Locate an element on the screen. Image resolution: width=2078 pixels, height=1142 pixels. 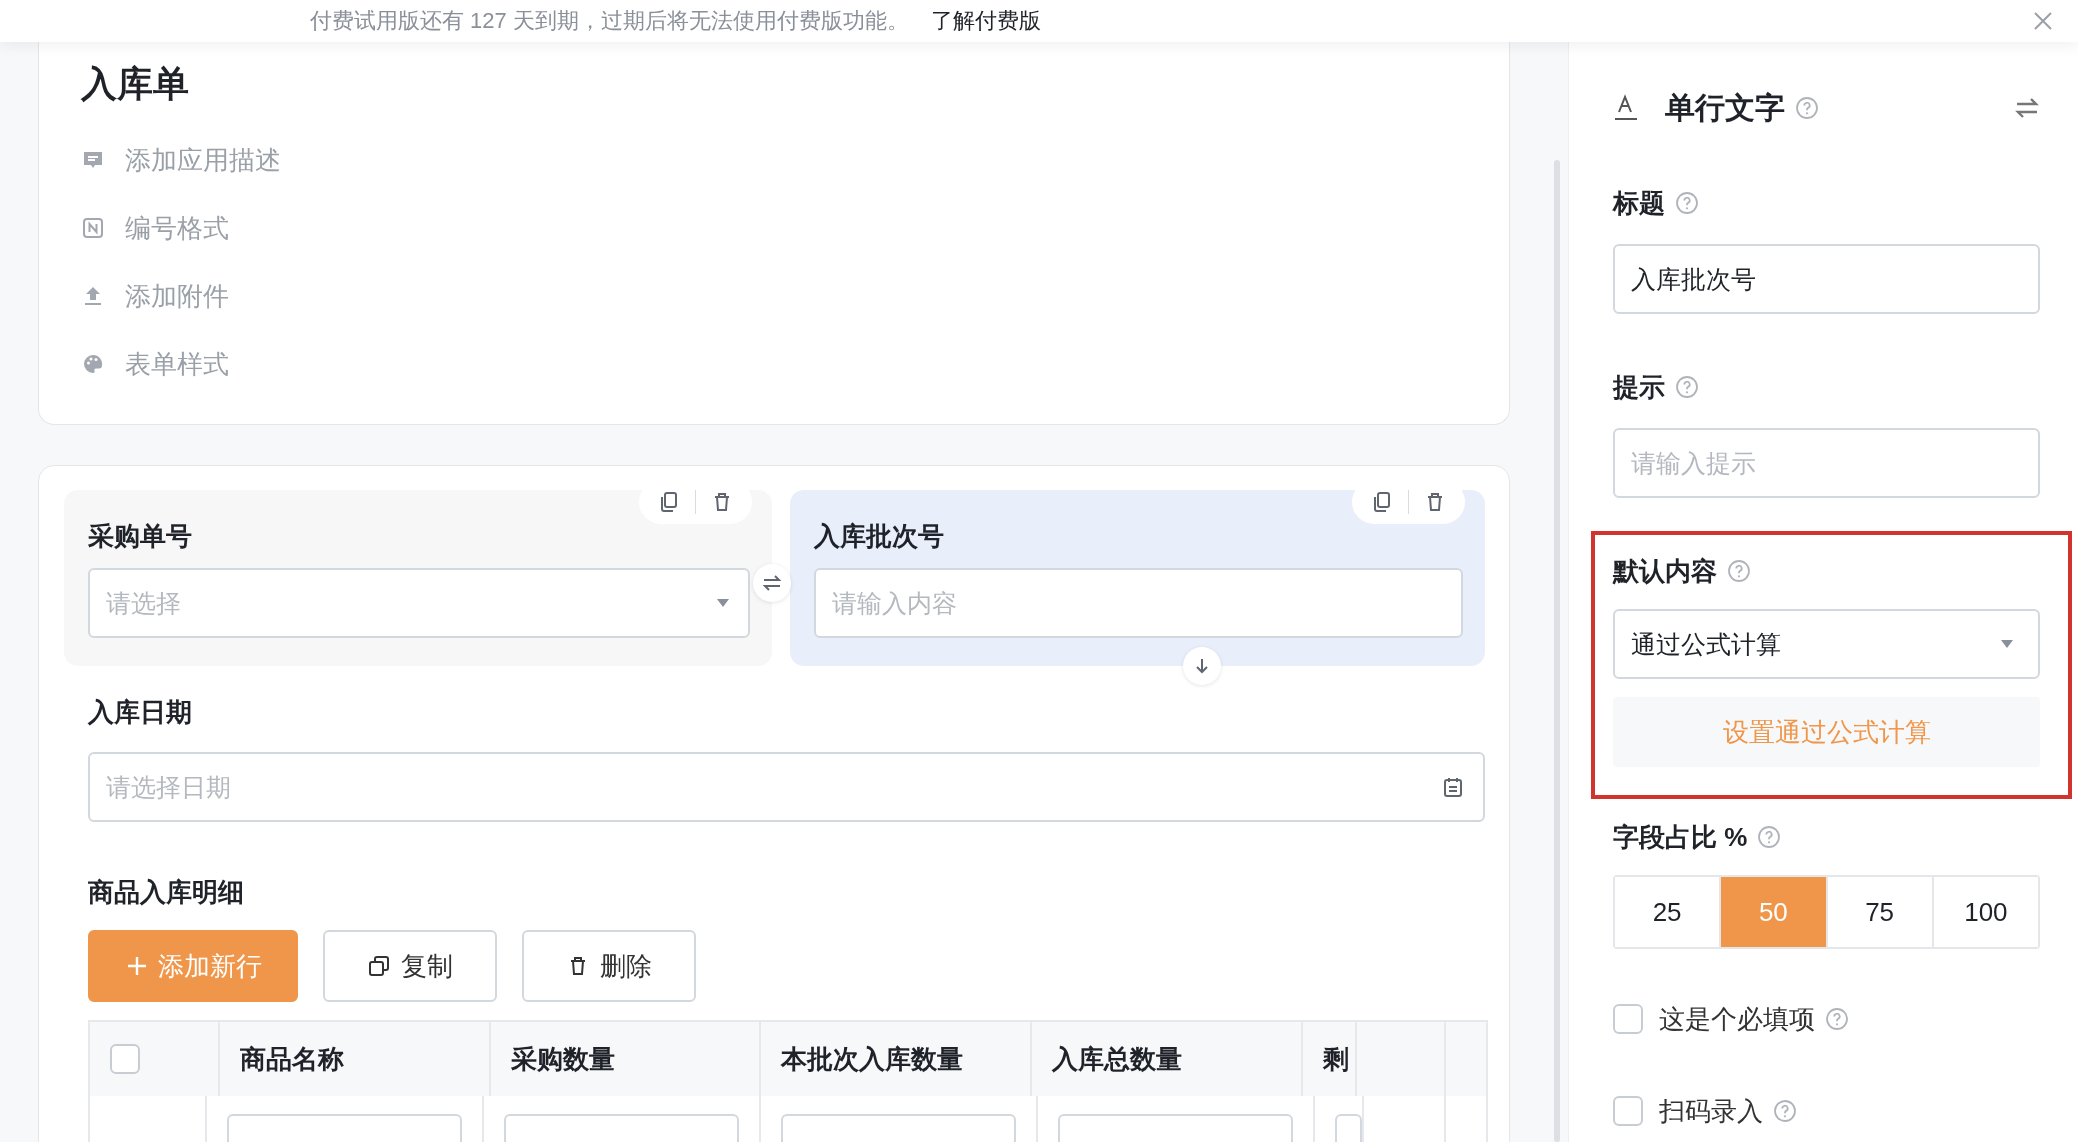
column-header: 商品名称 is located at coordinates (355, 1059).